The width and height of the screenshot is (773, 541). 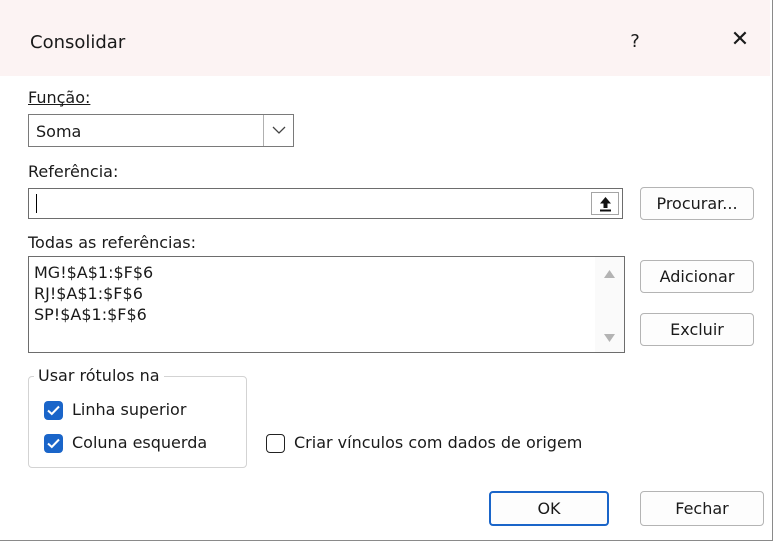 What do you see at coordinates (697, 276) in the screenshot?
I see `adicionar-button: Adicionar` at bounding box center [697, 276].